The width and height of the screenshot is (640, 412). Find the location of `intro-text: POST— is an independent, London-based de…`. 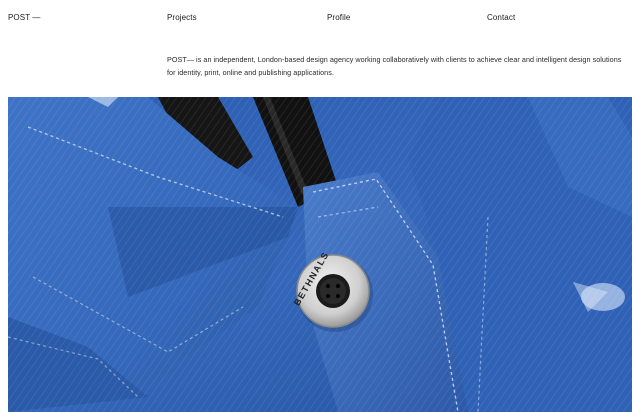

intro-text: POST— is an independent, London-based de… is located at coordinates (394, 66).